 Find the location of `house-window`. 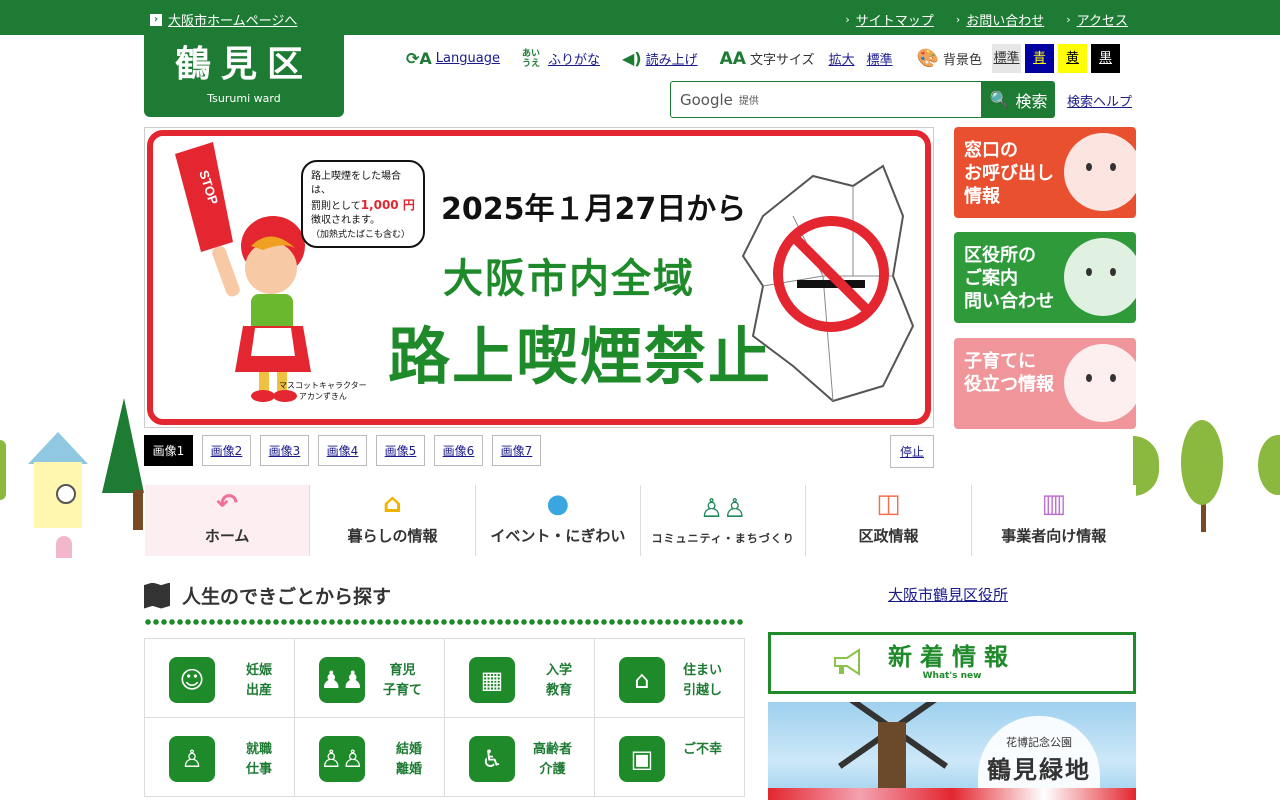

house-window is located at coordinates (66, 494).